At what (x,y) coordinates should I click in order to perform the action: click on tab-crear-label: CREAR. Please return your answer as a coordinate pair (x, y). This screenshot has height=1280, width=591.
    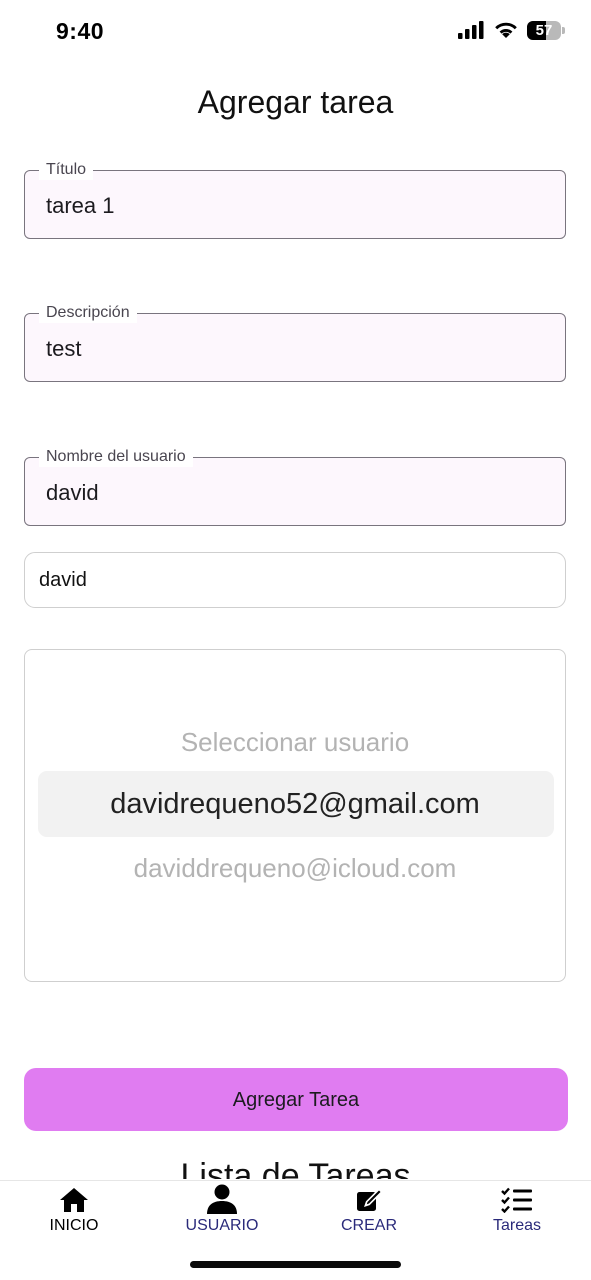
    Looking at the image, I should click on (368, 1225).